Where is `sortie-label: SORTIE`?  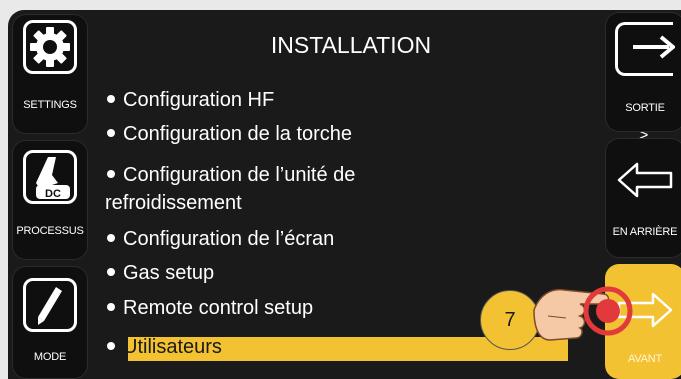
sortie-label: SORTIE is located at coordinates (645, 108).